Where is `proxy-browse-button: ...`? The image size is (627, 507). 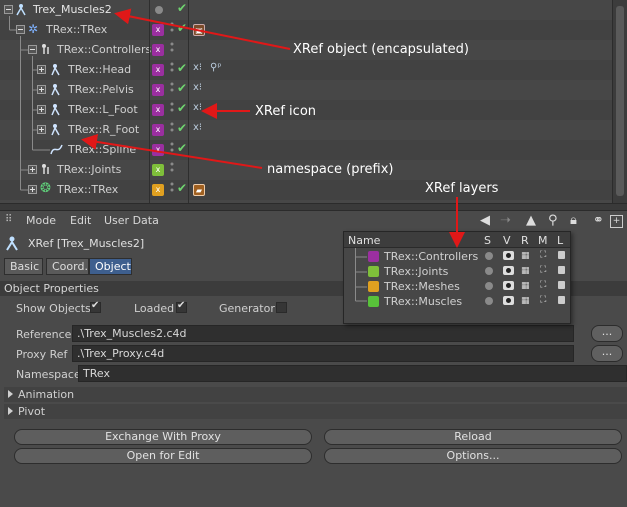
proxy-browse-button: ... is located at coordinates (607, 353).